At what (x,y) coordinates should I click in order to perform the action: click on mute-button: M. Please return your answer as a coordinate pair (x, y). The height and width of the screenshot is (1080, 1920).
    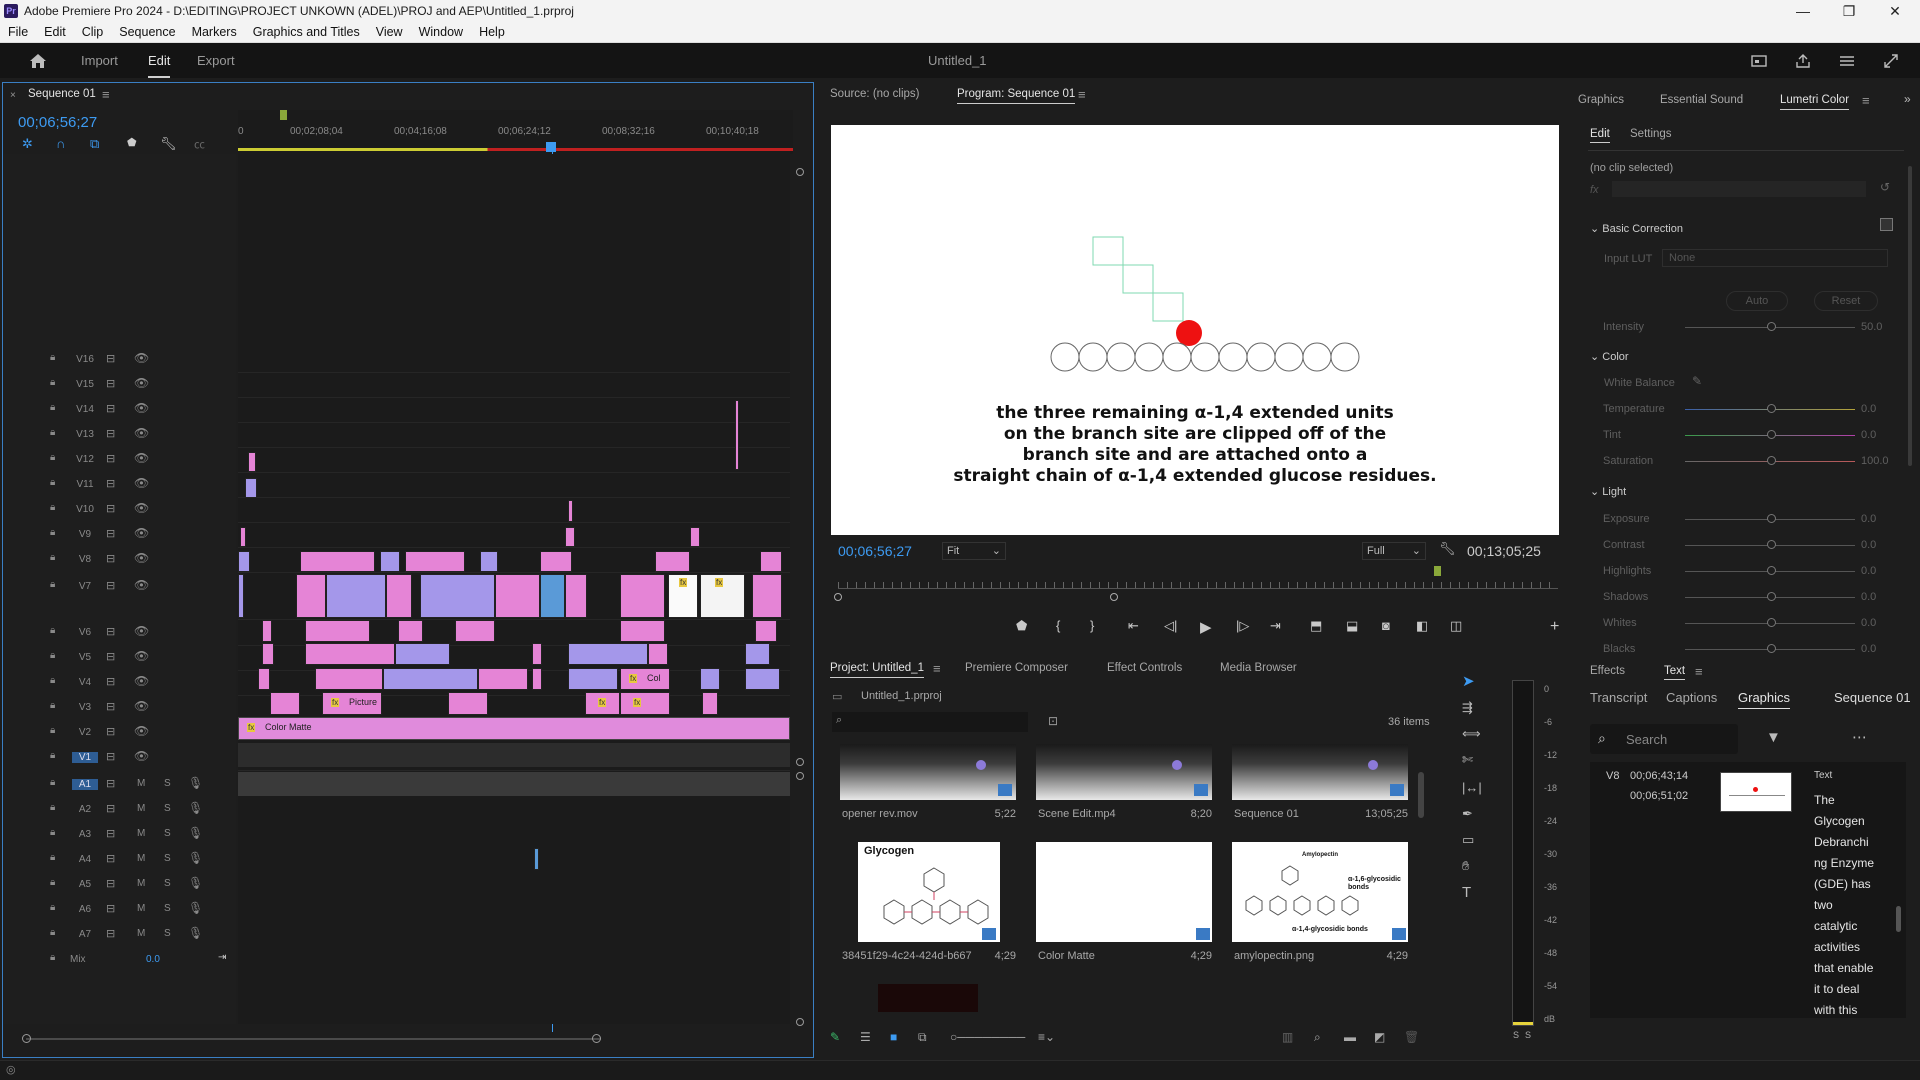
    Looking at the image, I should click on (141, 858).